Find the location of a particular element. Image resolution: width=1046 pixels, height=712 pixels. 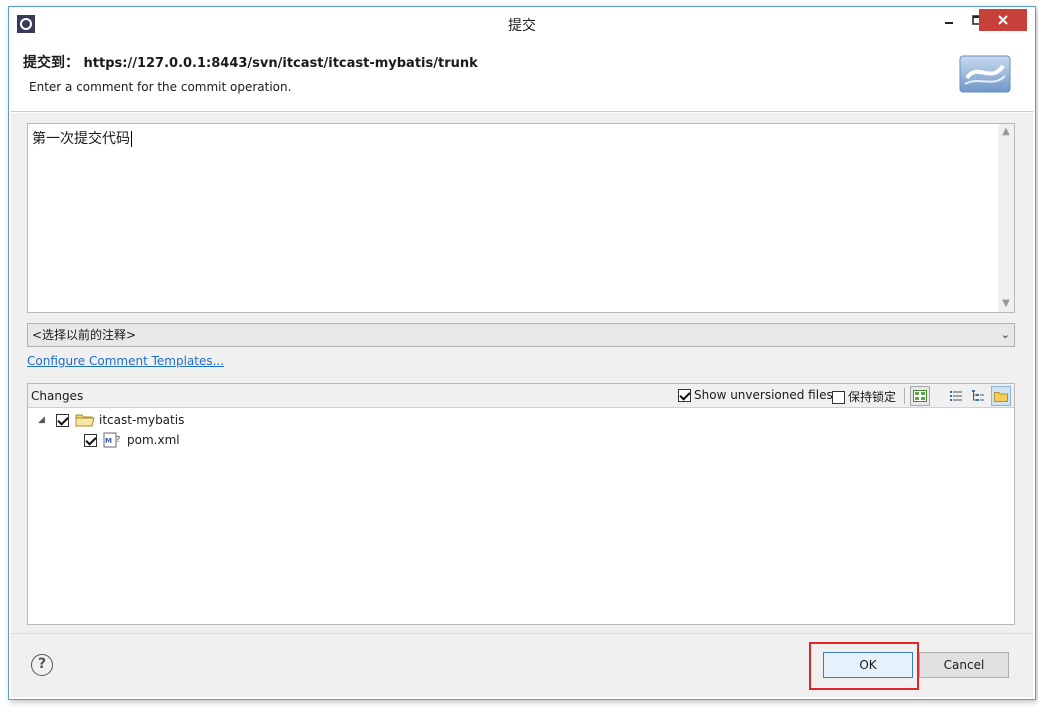

comment-value: 第一次提交代码 is located at coordinates (81, 139).